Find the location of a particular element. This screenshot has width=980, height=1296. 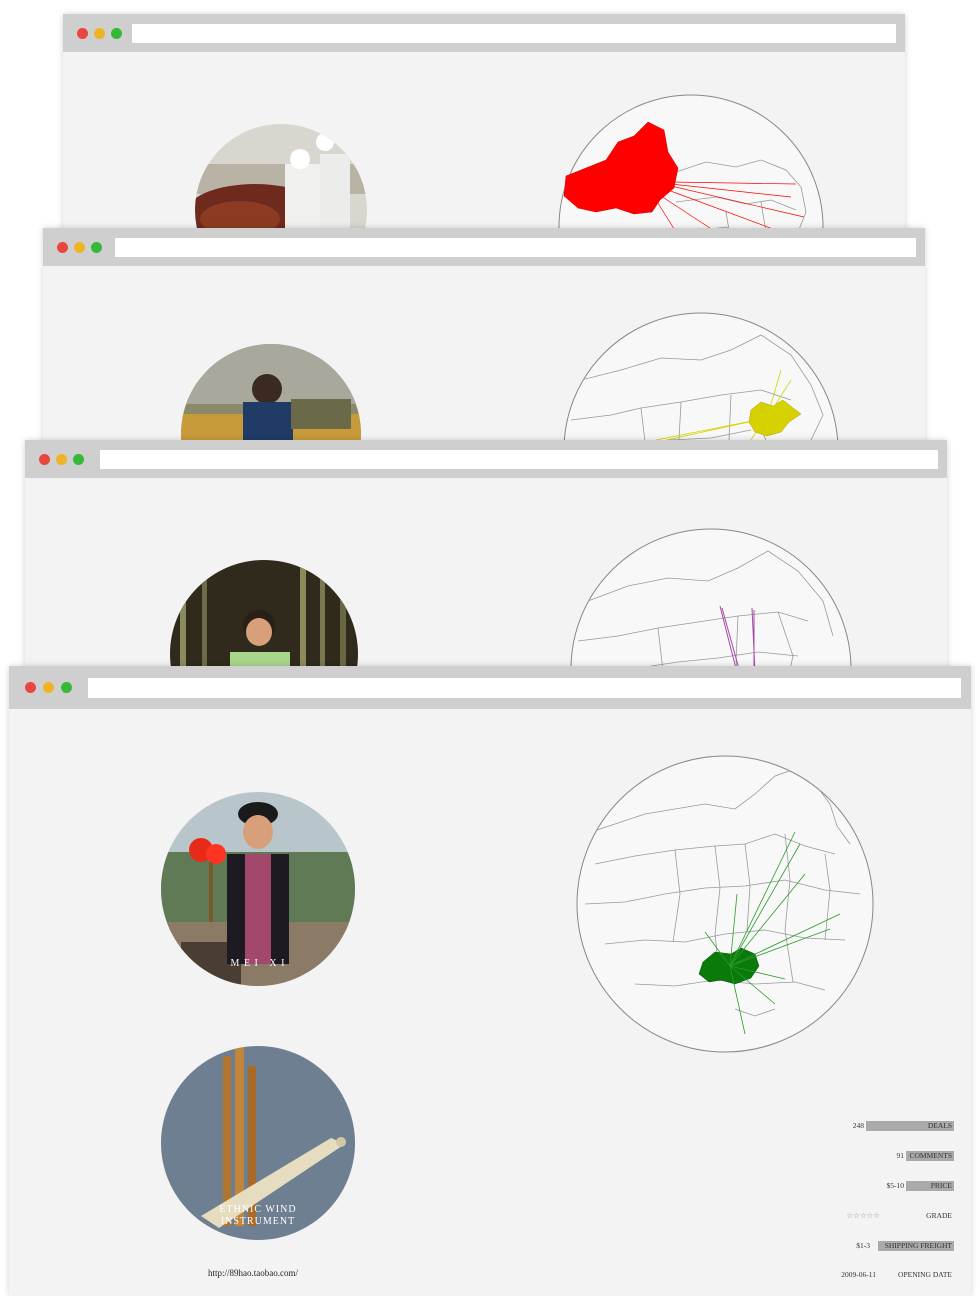

stat-value: $1-3 is located at coordinates (863, 1245).